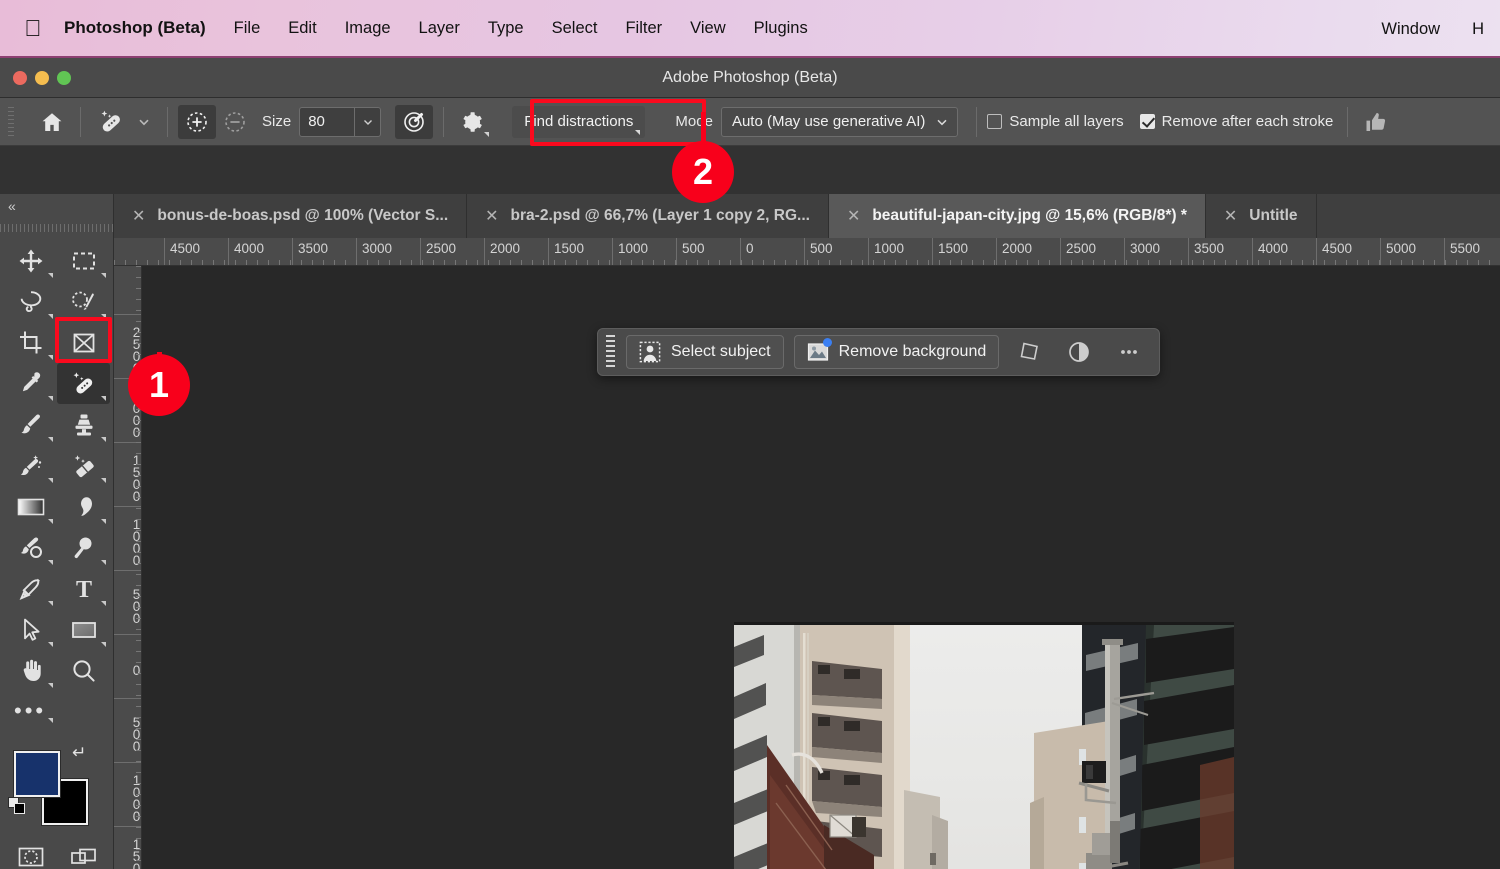  I want to click on tool-eyedropper, so click(30, 383).